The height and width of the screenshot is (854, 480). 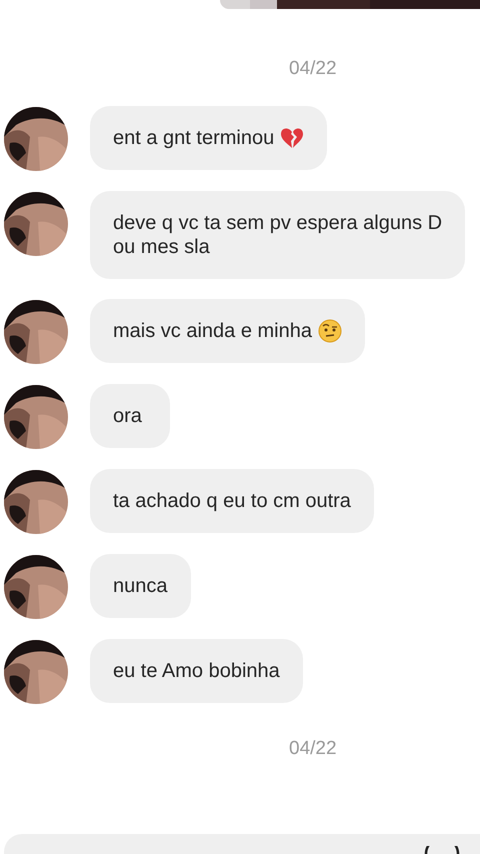 I want to click on message-text: mais vc ainda e minha, so click(x=212, y=331).